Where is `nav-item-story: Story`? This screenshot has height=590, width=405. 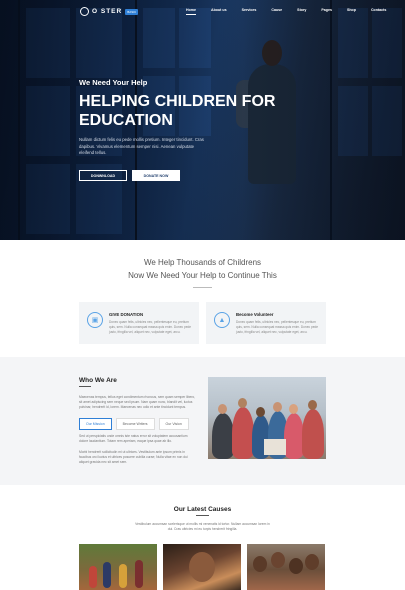 nav-item-story: Story is located at coordinates (301, 11).